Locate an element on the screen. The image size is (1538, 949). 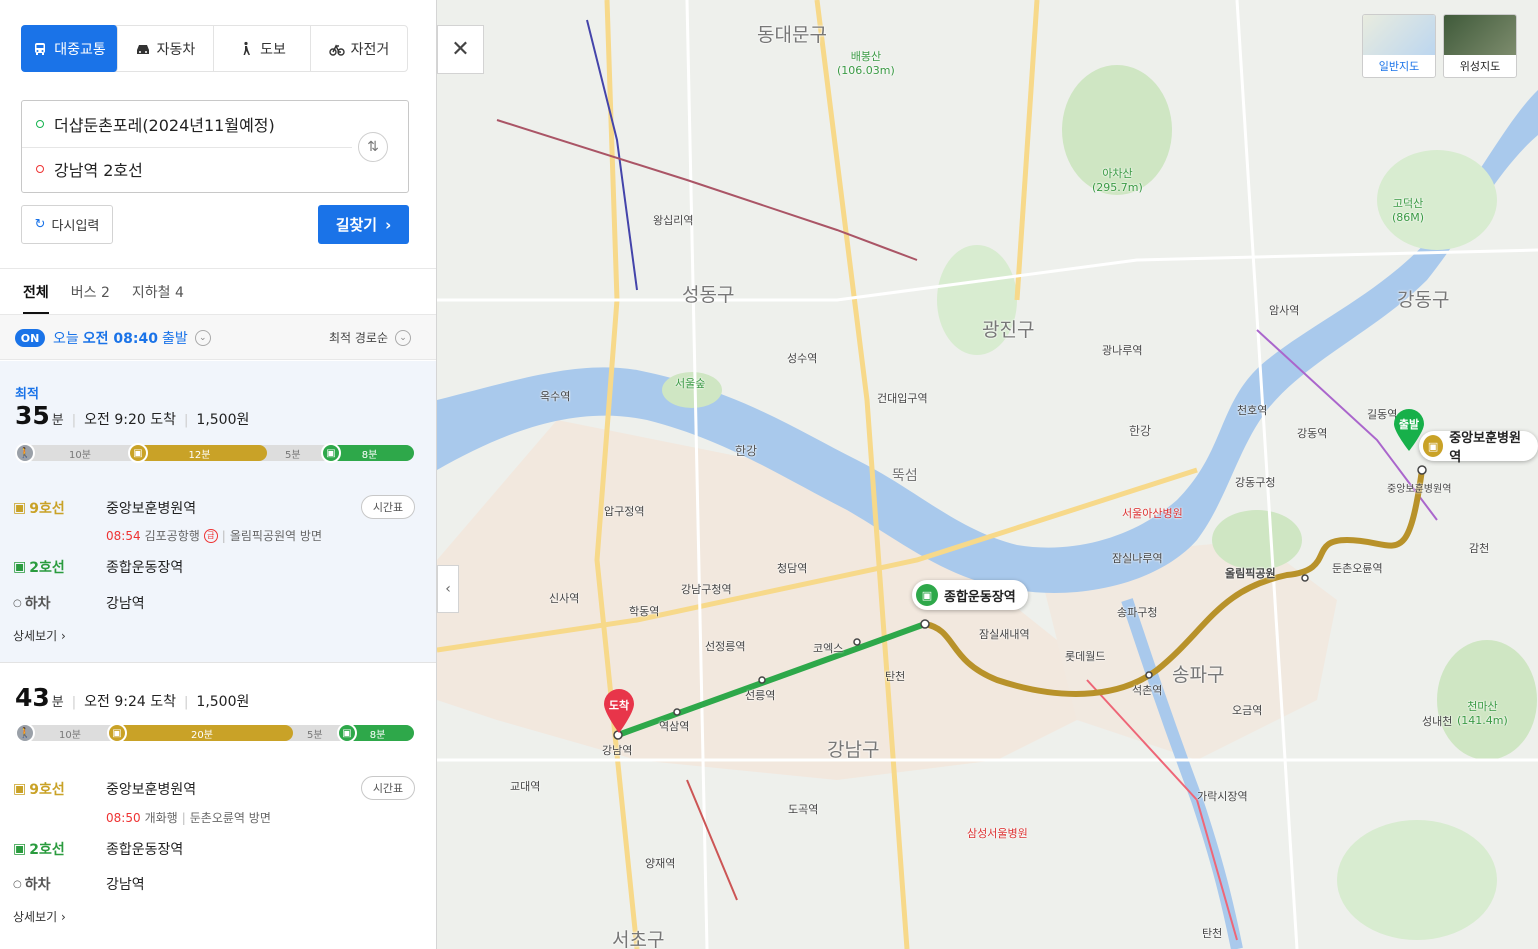
destination-text: 강남역 2호선 is located at coordinates (98, 170).